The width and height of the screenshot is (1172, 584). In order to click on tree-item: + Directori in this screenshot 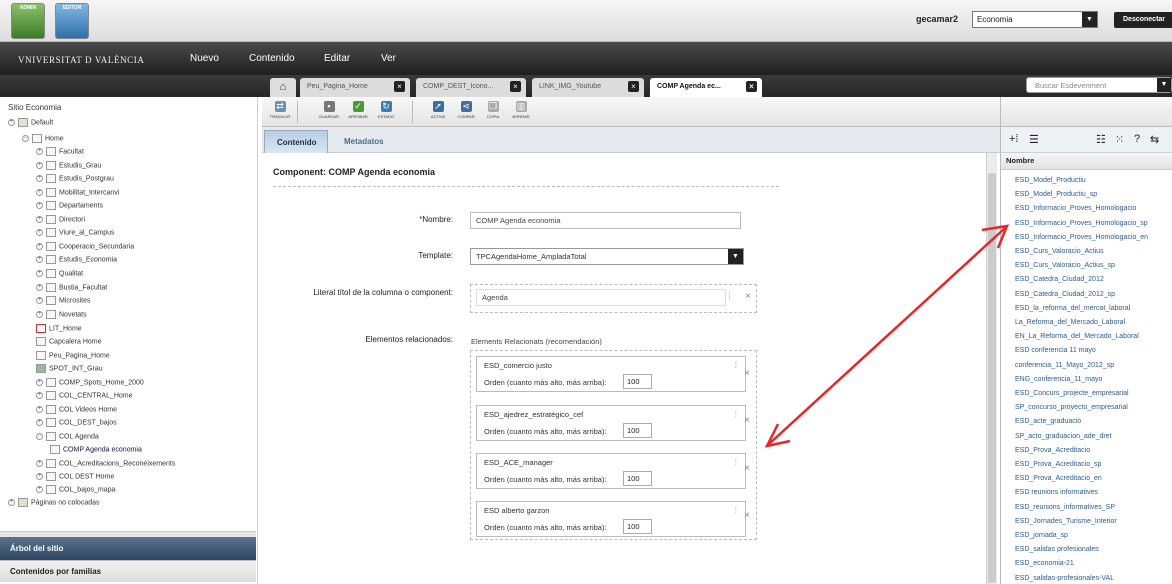, I will do `click(60, 221)`.